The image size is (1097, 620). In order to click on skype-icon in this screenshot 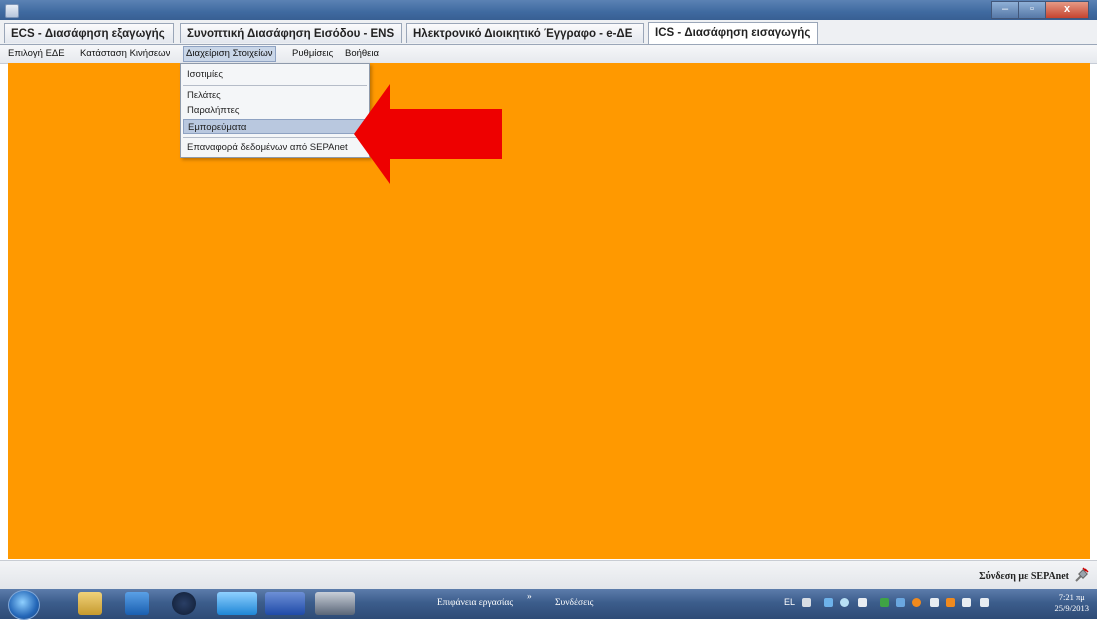, I will do `click(237, 603)`.